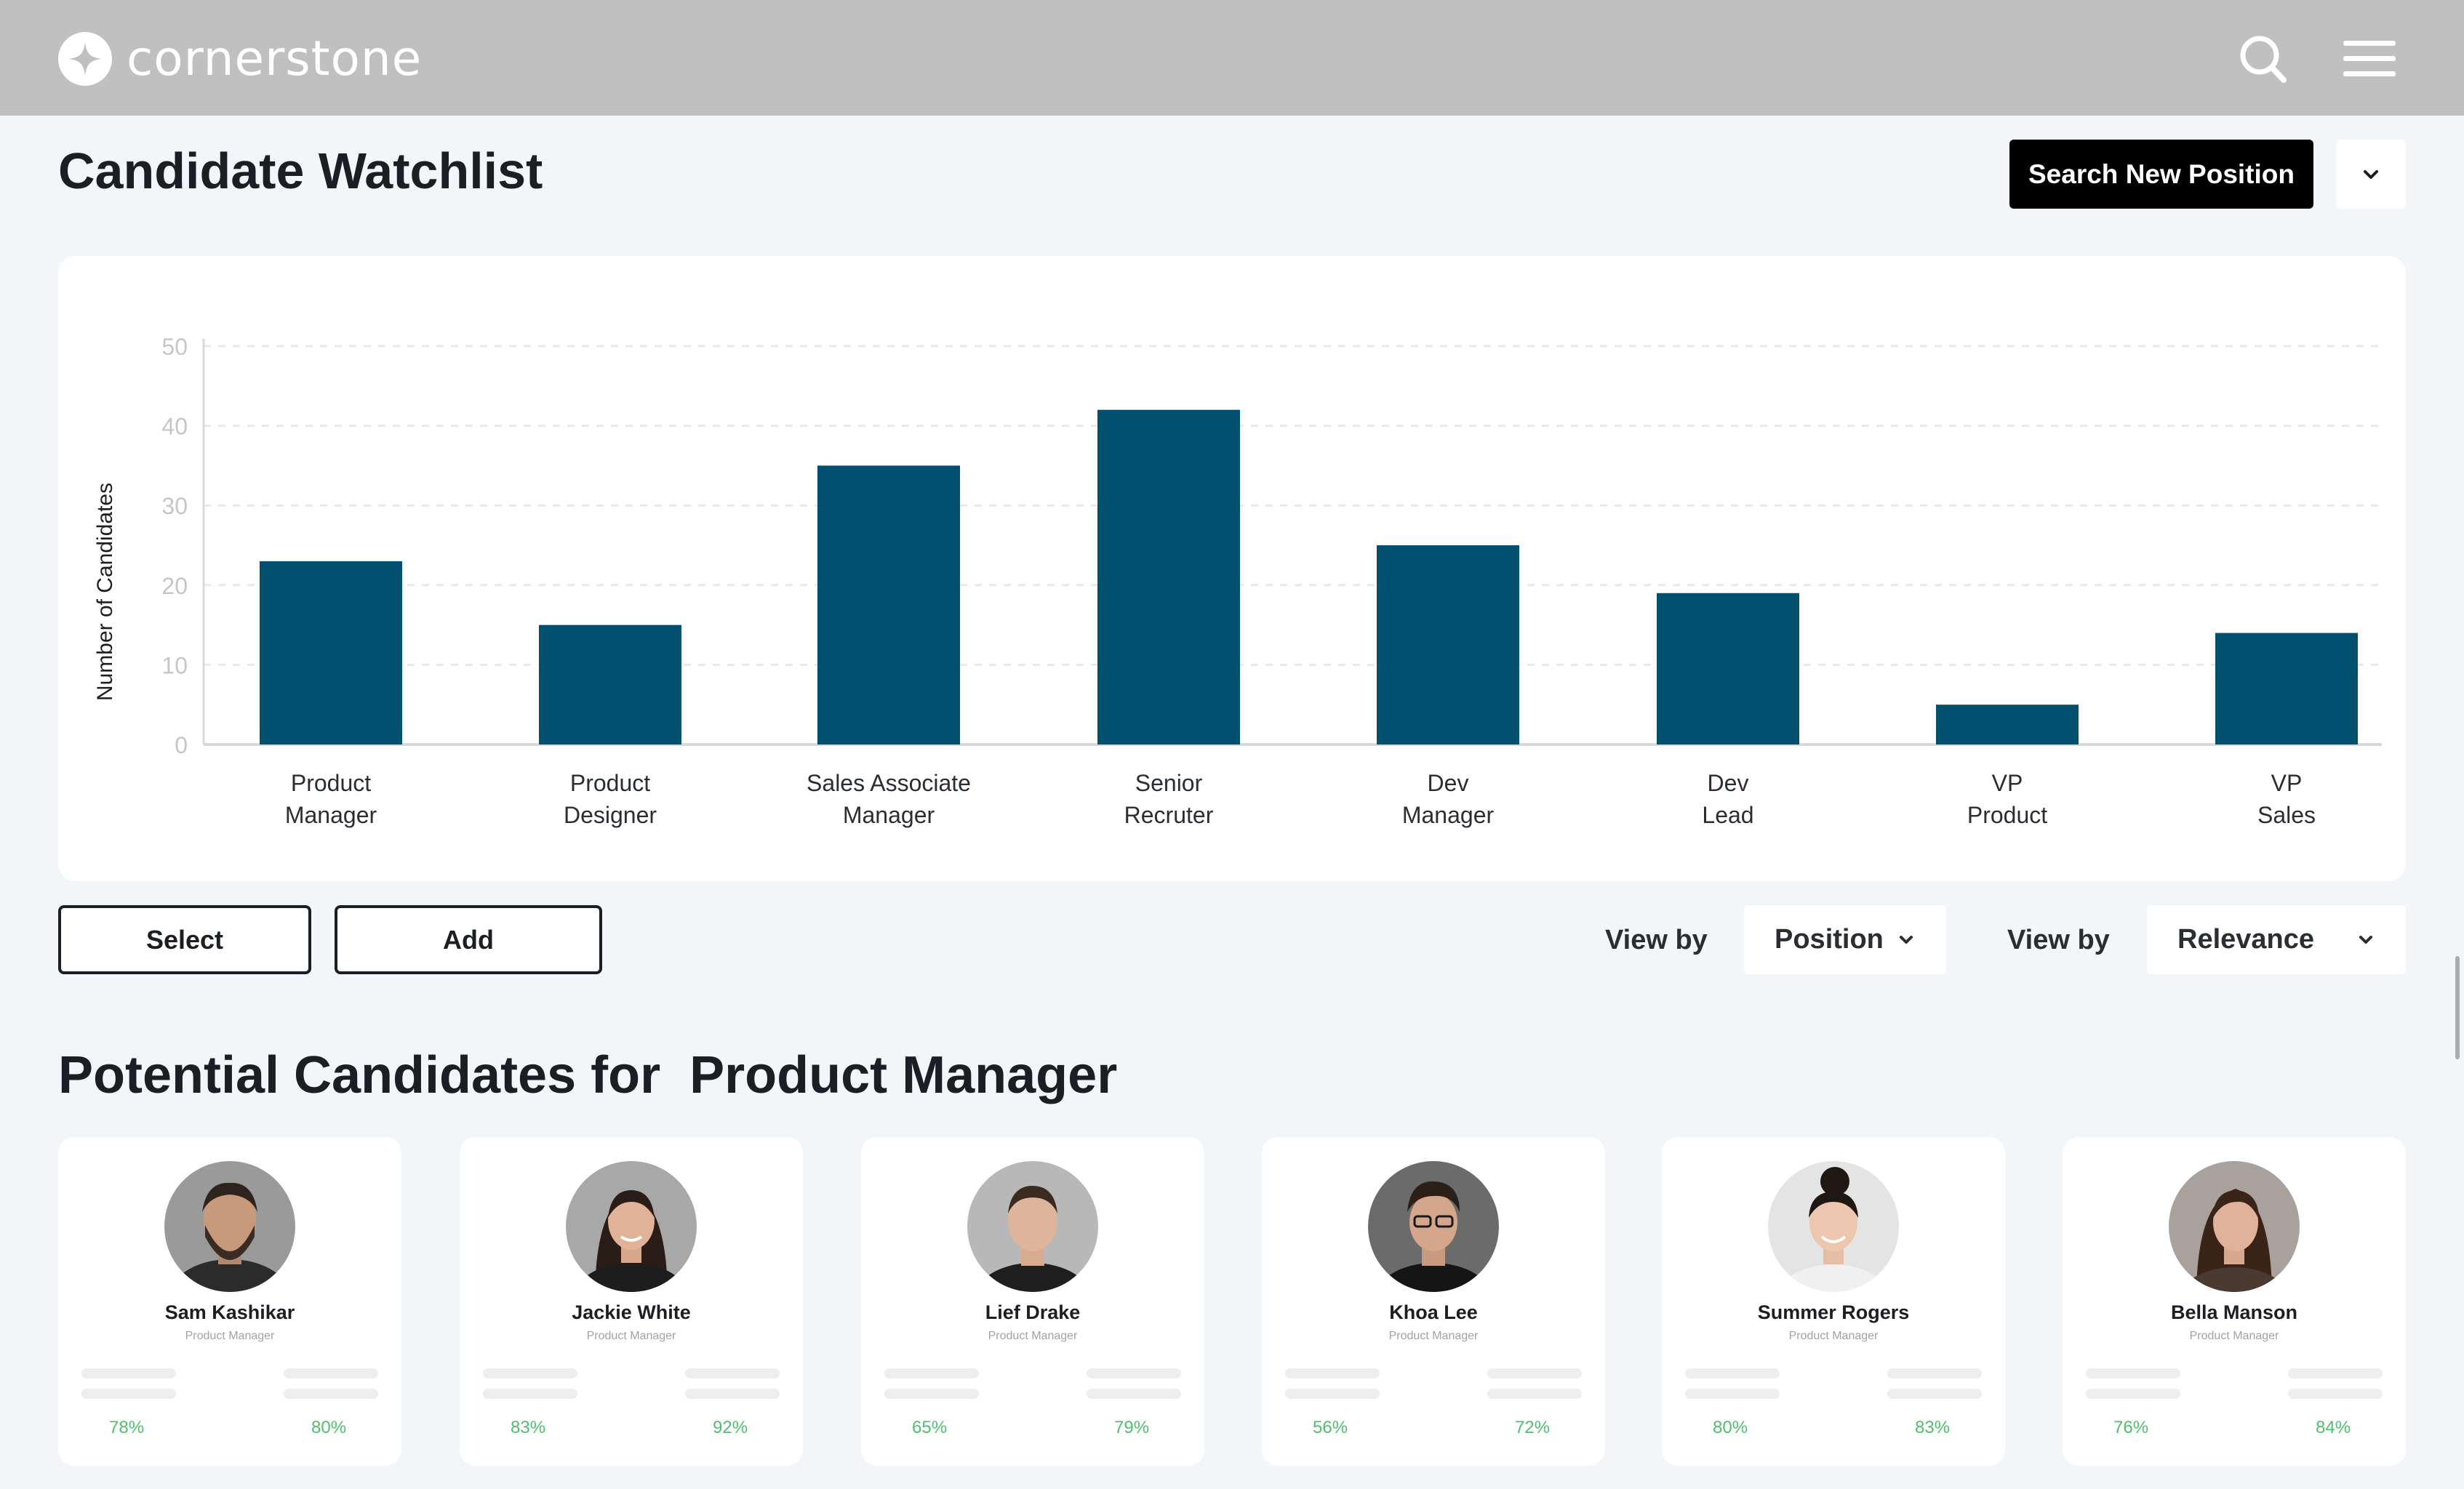 The width and height of the screenshot is (2464, 1489). I want to click on candidate-card: Jackie White Product Manager 83% 92%, so click(631, 1301).